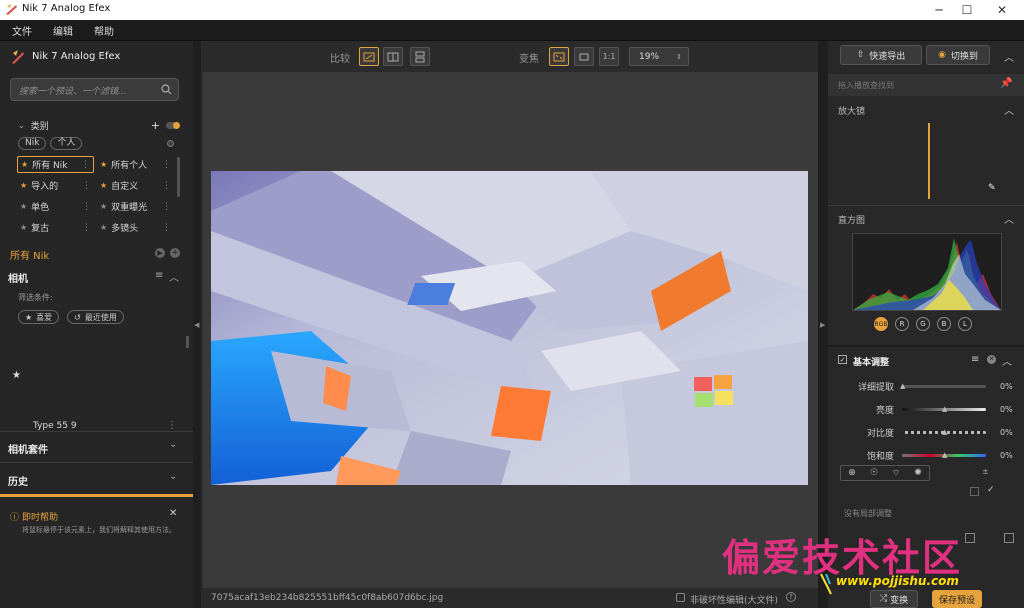 The image size is (1024, 608). I want to click on history-title: 历史, so click(18, 480).